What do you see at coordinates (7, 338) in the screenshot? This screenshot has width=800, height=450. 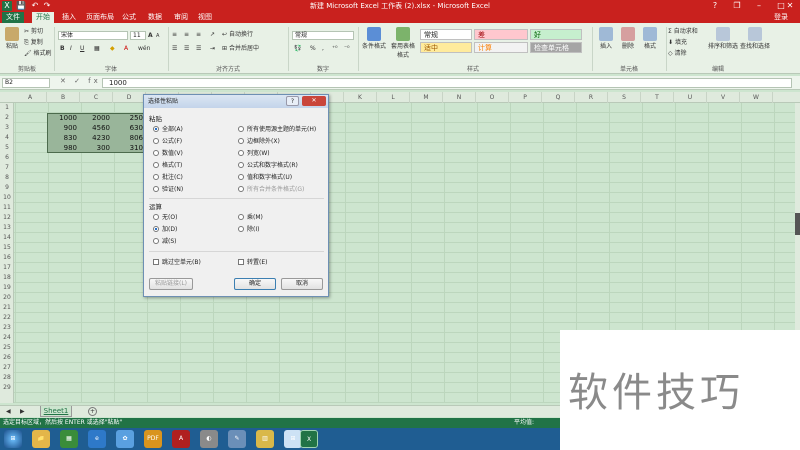 I see `row-header: 24` at bounding box center [7, 338].